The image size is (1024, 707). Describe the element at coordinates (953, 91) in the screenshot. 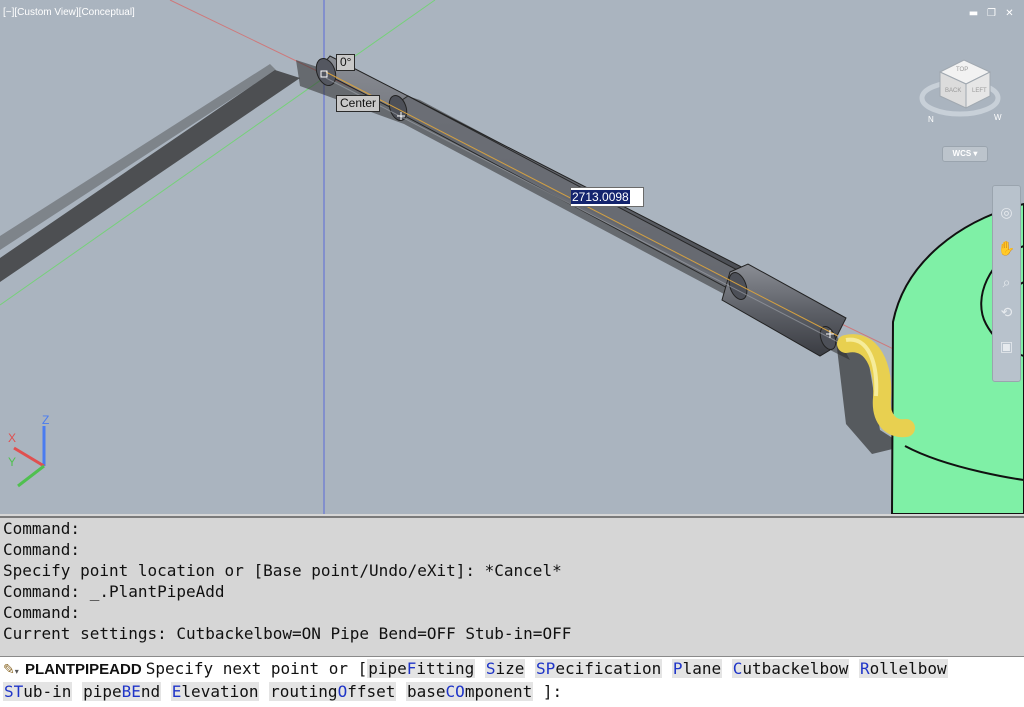

I see `viewcube-back: BACK` at that location.